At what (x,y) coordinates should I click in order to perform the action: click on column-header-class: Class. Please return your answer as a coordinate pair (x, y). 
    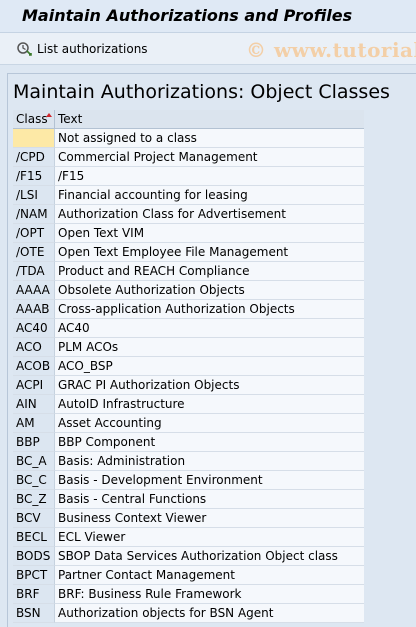
    Looking at the image, I should click on (34, 119).